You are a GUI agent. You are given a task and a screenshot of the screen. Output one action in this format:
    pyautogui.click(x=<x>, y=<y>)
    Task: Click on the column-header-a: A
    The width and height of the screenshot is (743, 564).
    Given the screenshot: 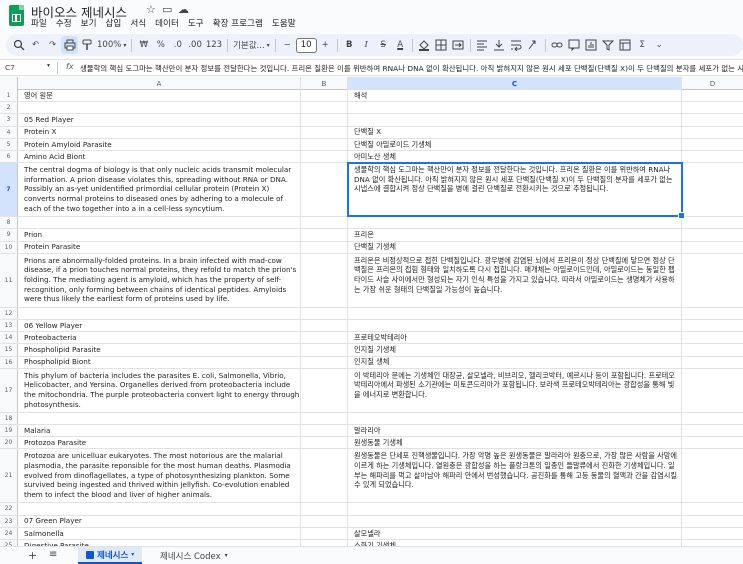 What is the action you would take?
    pyautogui.click(x=159, y=83)
    